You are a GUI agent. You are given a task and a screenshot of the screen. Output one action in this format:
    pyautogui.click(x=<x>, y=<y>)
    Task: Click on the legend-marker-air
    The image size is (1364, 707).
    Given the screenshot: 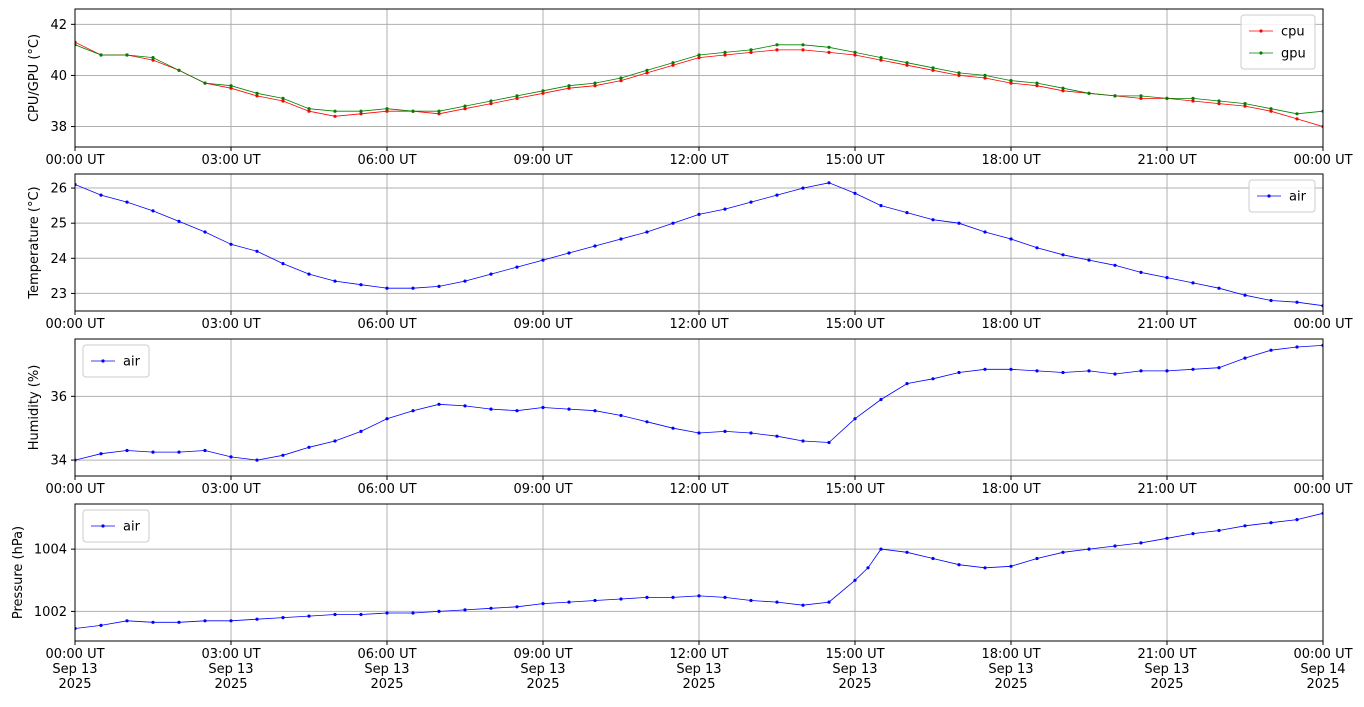 What is the action you would take?
    pyautogui.click(x=1269, y=196)
    